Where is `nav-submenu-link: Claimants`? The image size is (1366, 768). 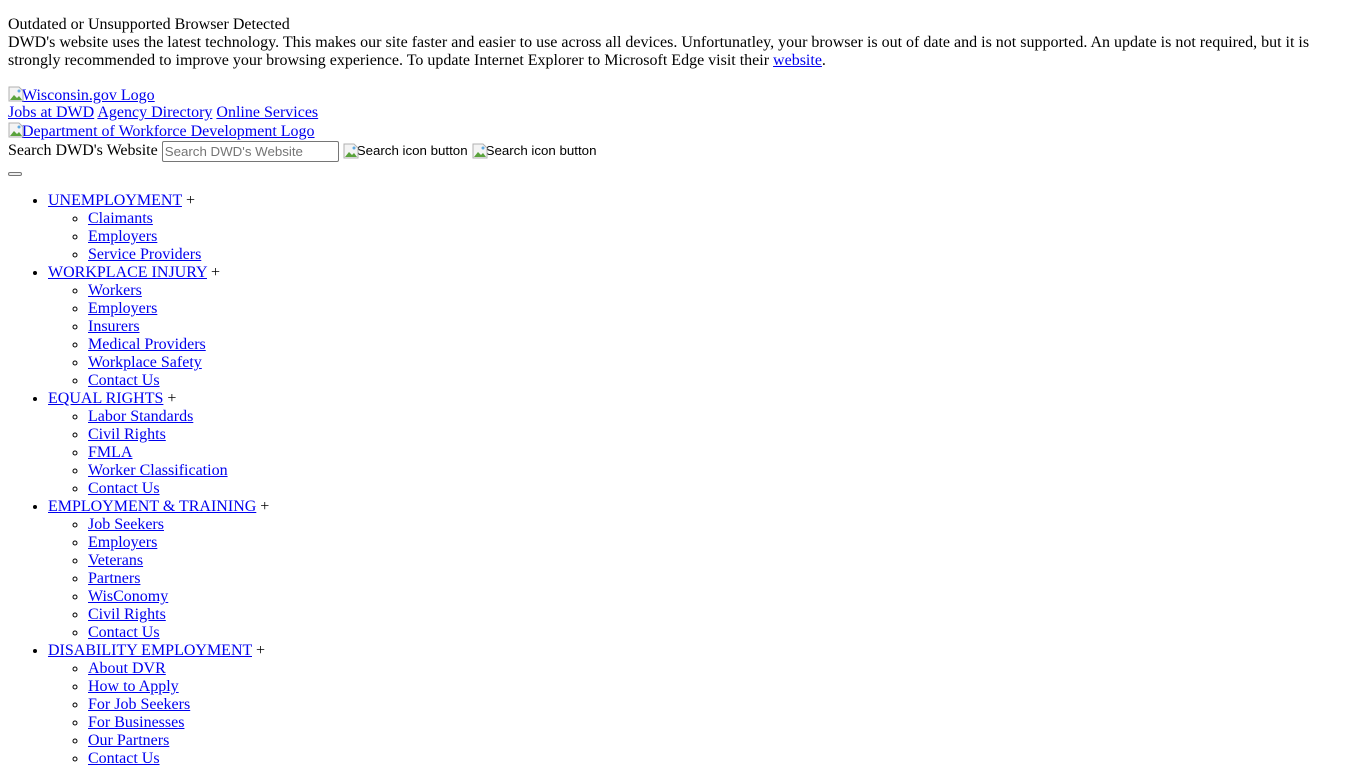
nav-submenu-link: Claimants is located at coordinates (120, 218).